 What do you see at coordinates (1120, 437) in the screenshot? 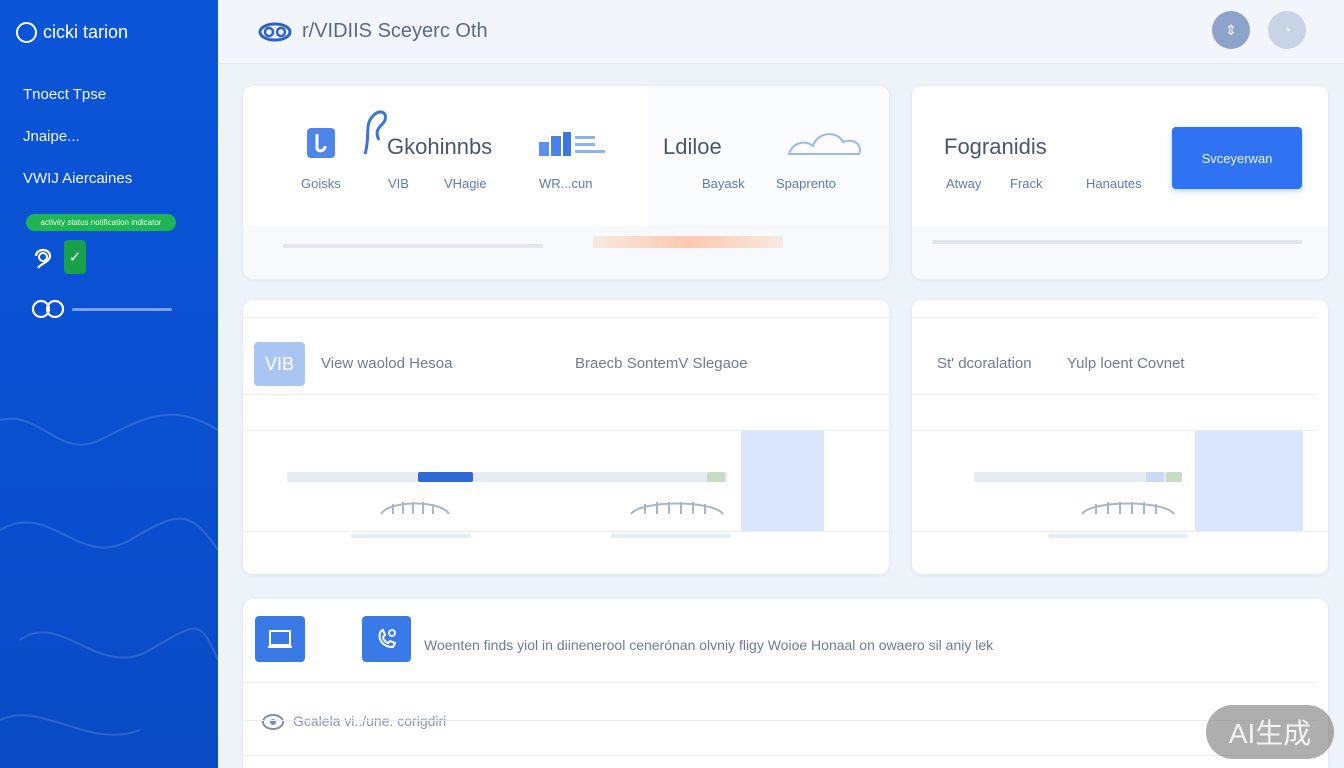
I see `card-declaration: St' dcoralation Yulp loent Covnet` at bounding box center [1120, 437].